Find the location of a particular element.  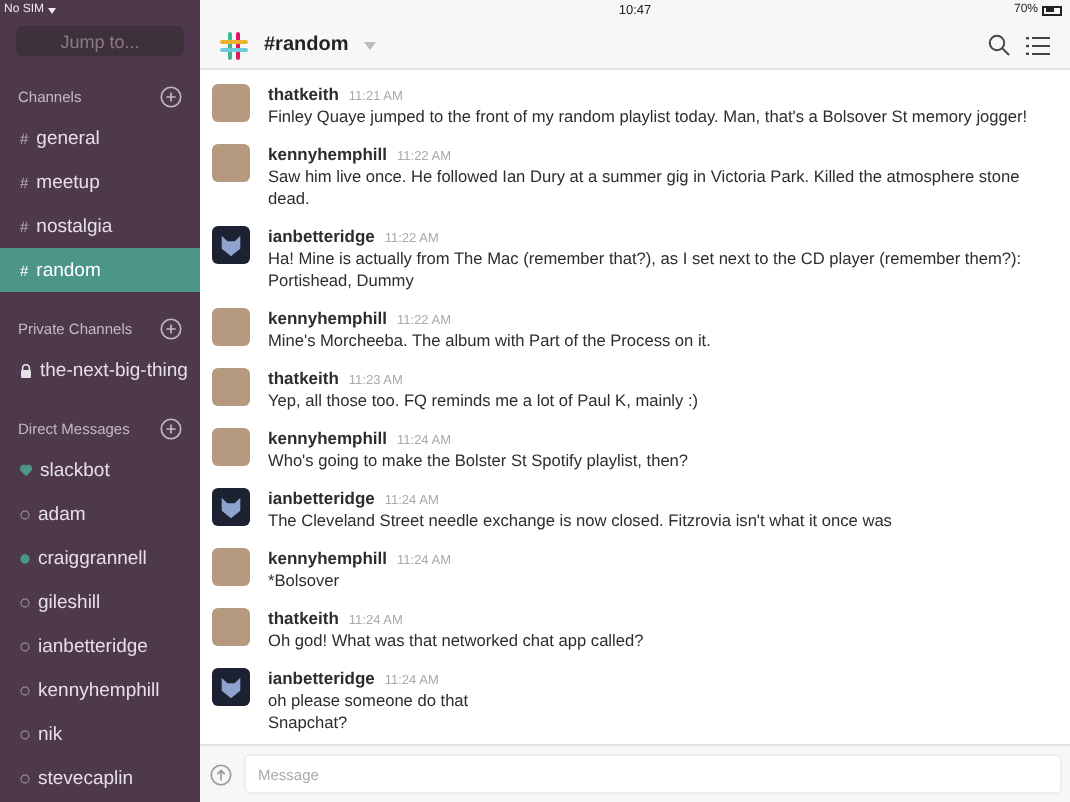

sidebar-item: the-next-big-thing is located at coordinates (100, 370).